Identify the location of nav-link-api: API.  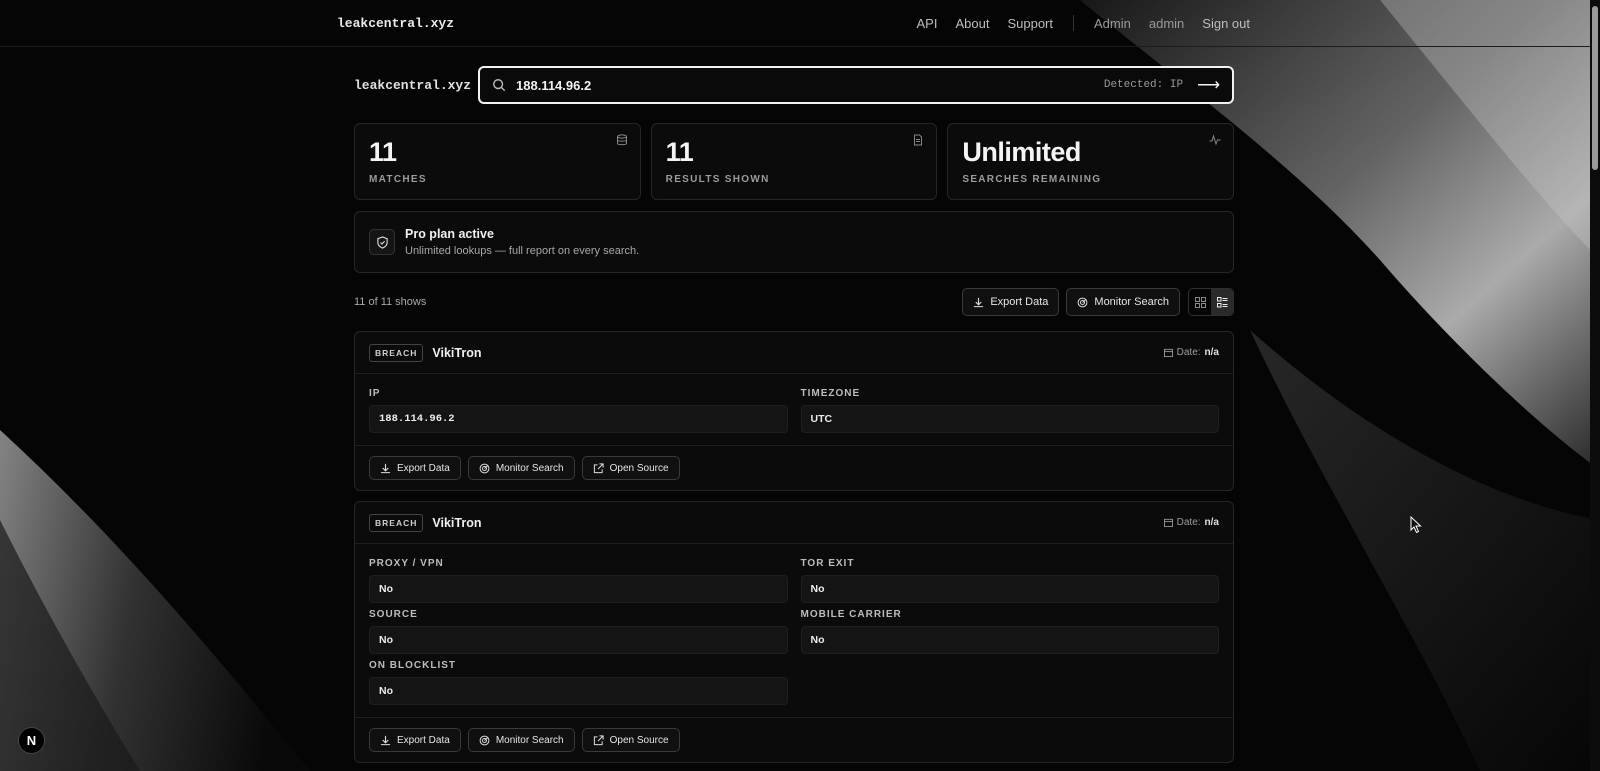
(927, 23).